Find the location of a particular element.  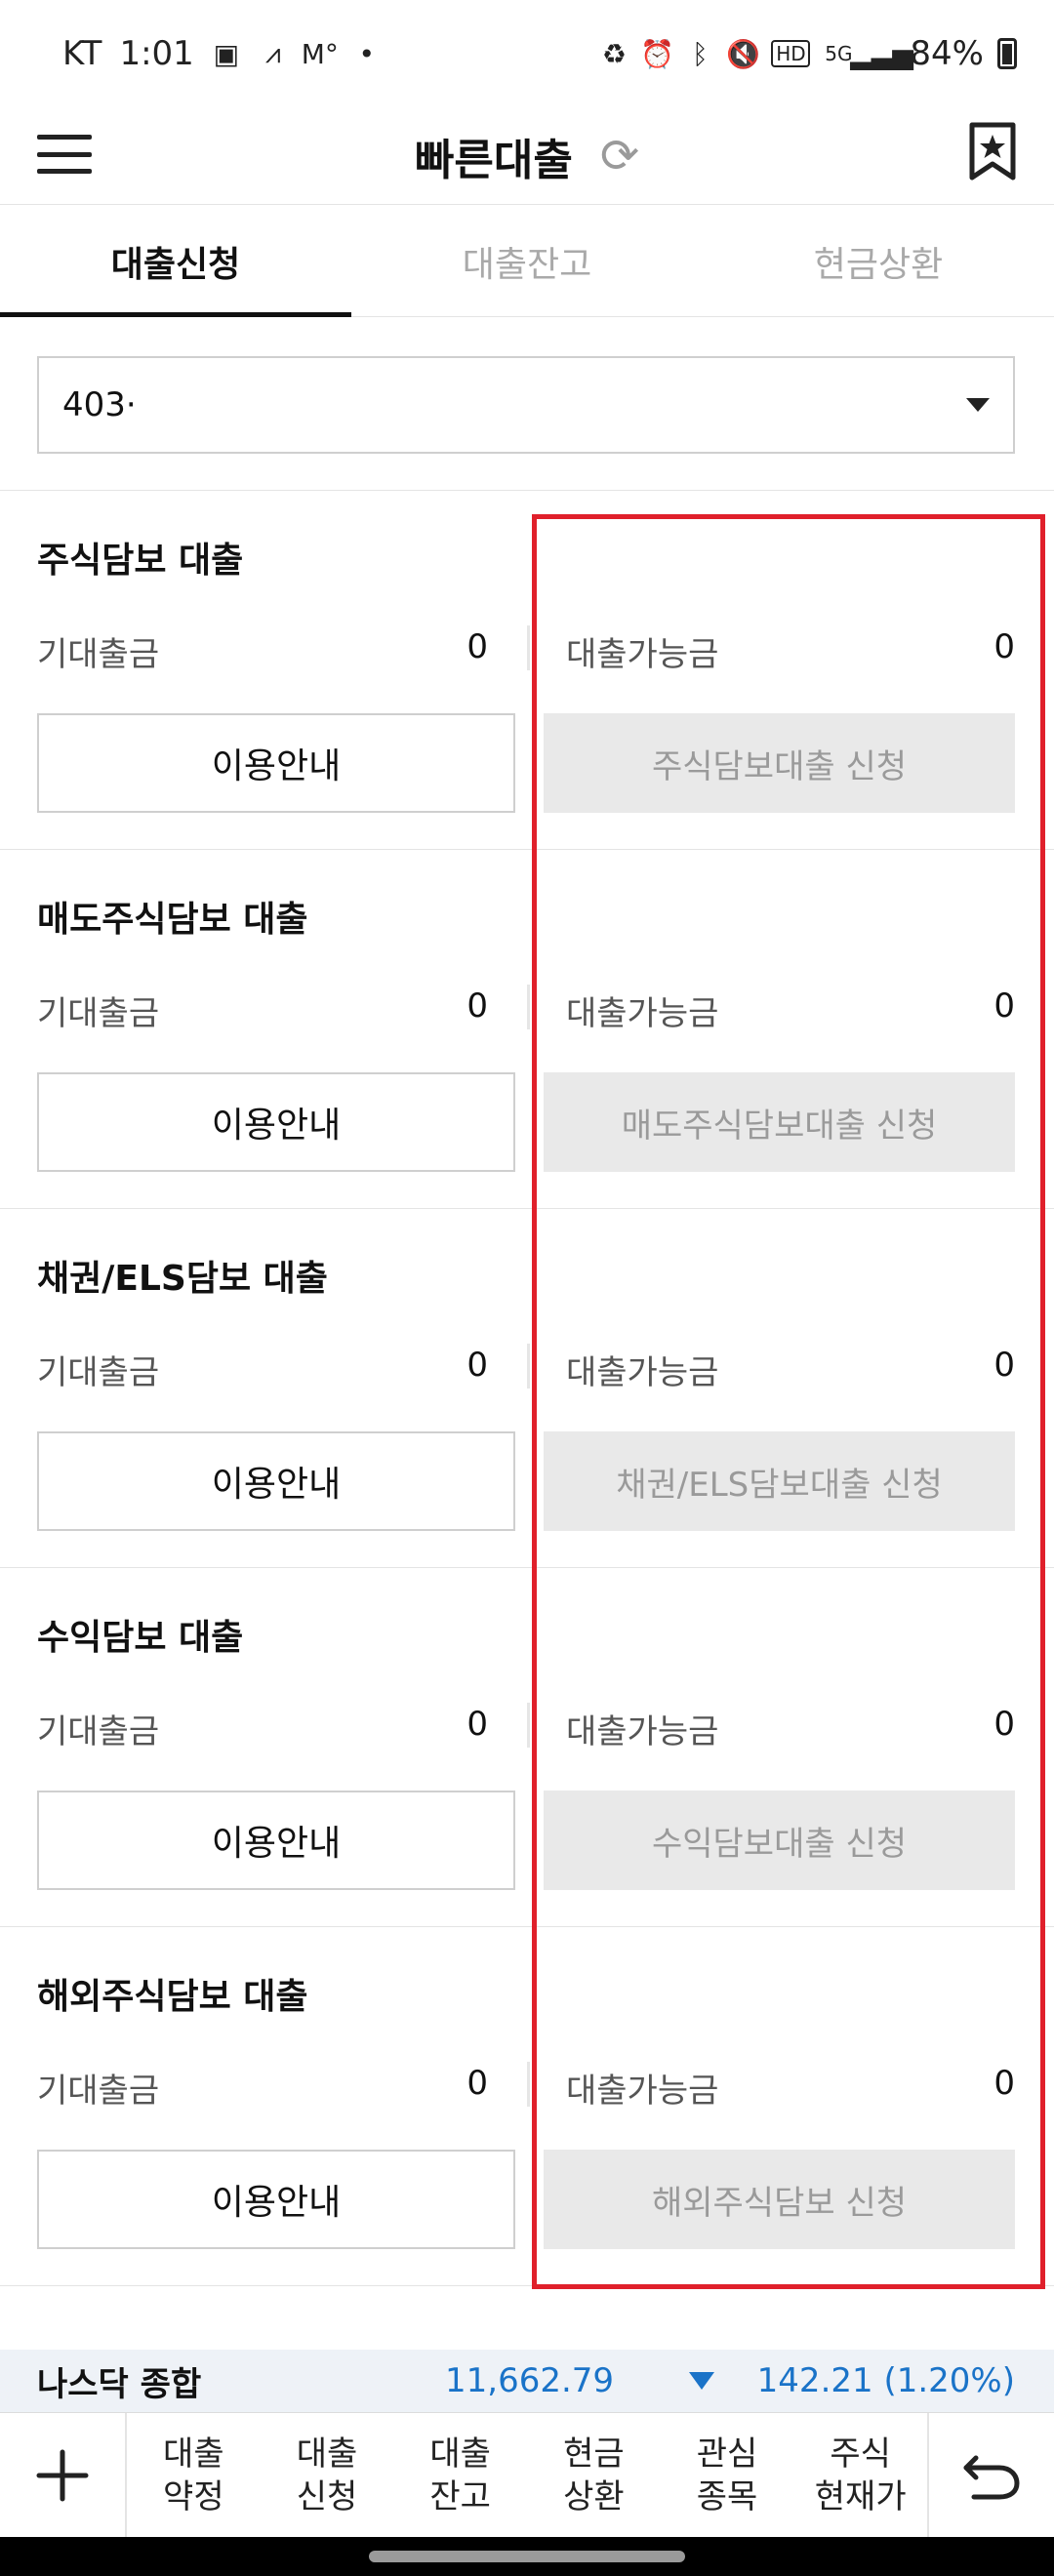

status-right: ♻ ⏰ ᛒ 🔇 HD 5G ▂▃▅ 84% is located at coordinates (808, 53).